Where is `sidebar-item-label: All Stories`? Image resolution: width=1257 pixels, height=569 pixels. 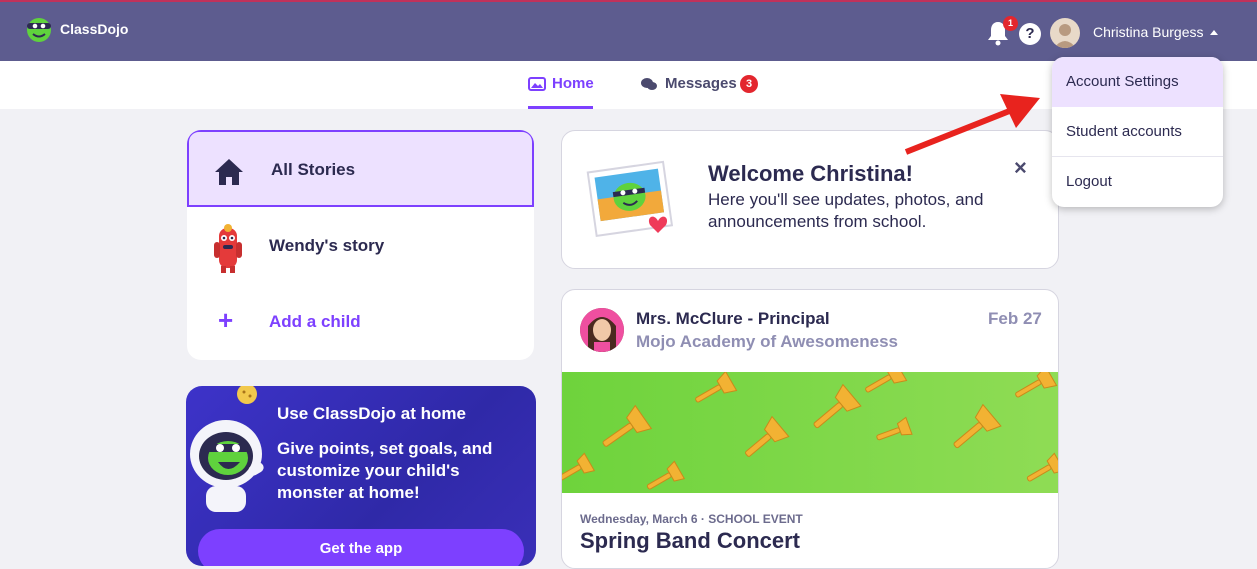 sidebar-item-label: All Stories is located at coordinates (313, 169).